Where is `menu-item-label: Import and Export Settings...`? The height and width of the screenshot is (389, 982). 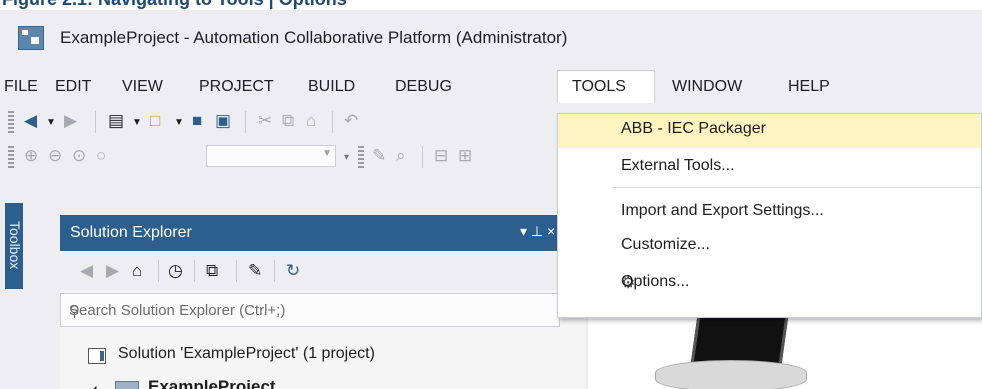
menu-item-label: Import and Export Settings... is located at coordinates (722, 210).